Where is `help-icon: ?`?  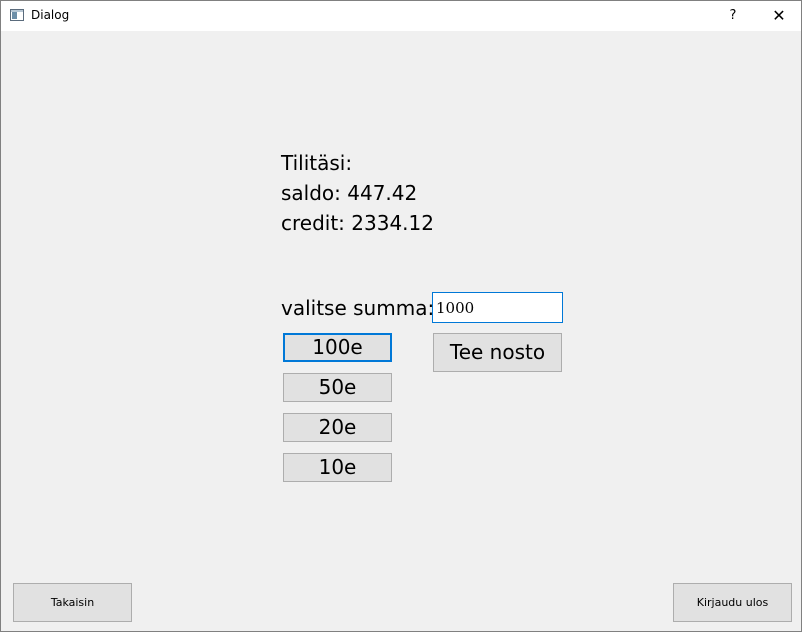 help-icon: ? is located at coordinates (733, 16).